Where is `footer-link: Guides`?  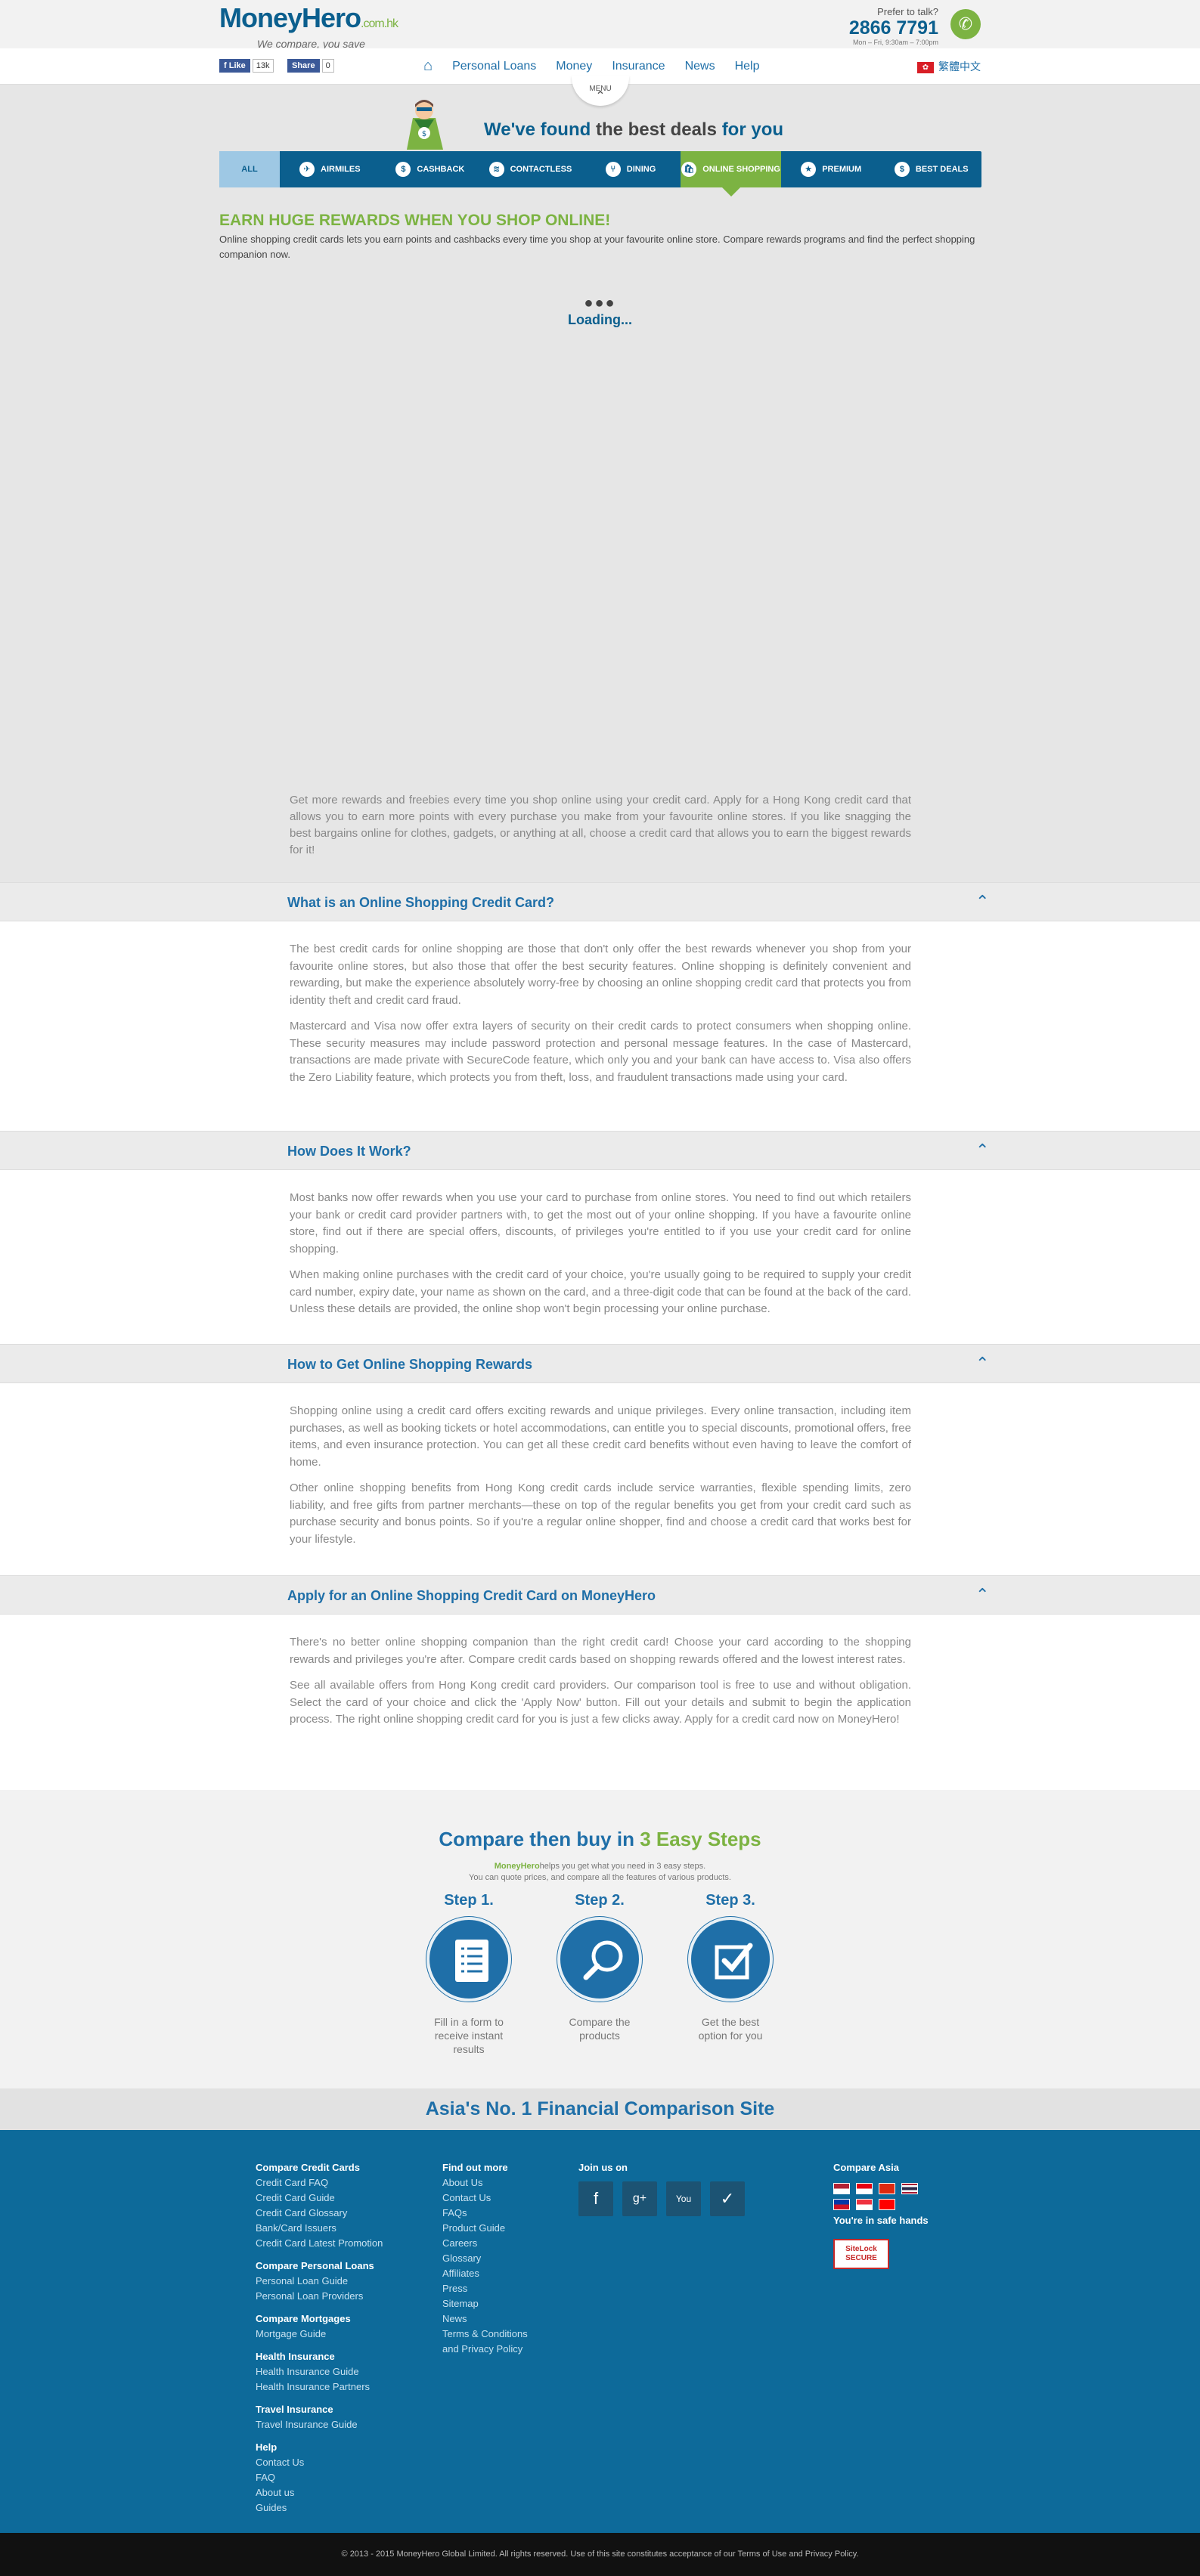
footer-link: Guides is located at coordinates (319, 2508).